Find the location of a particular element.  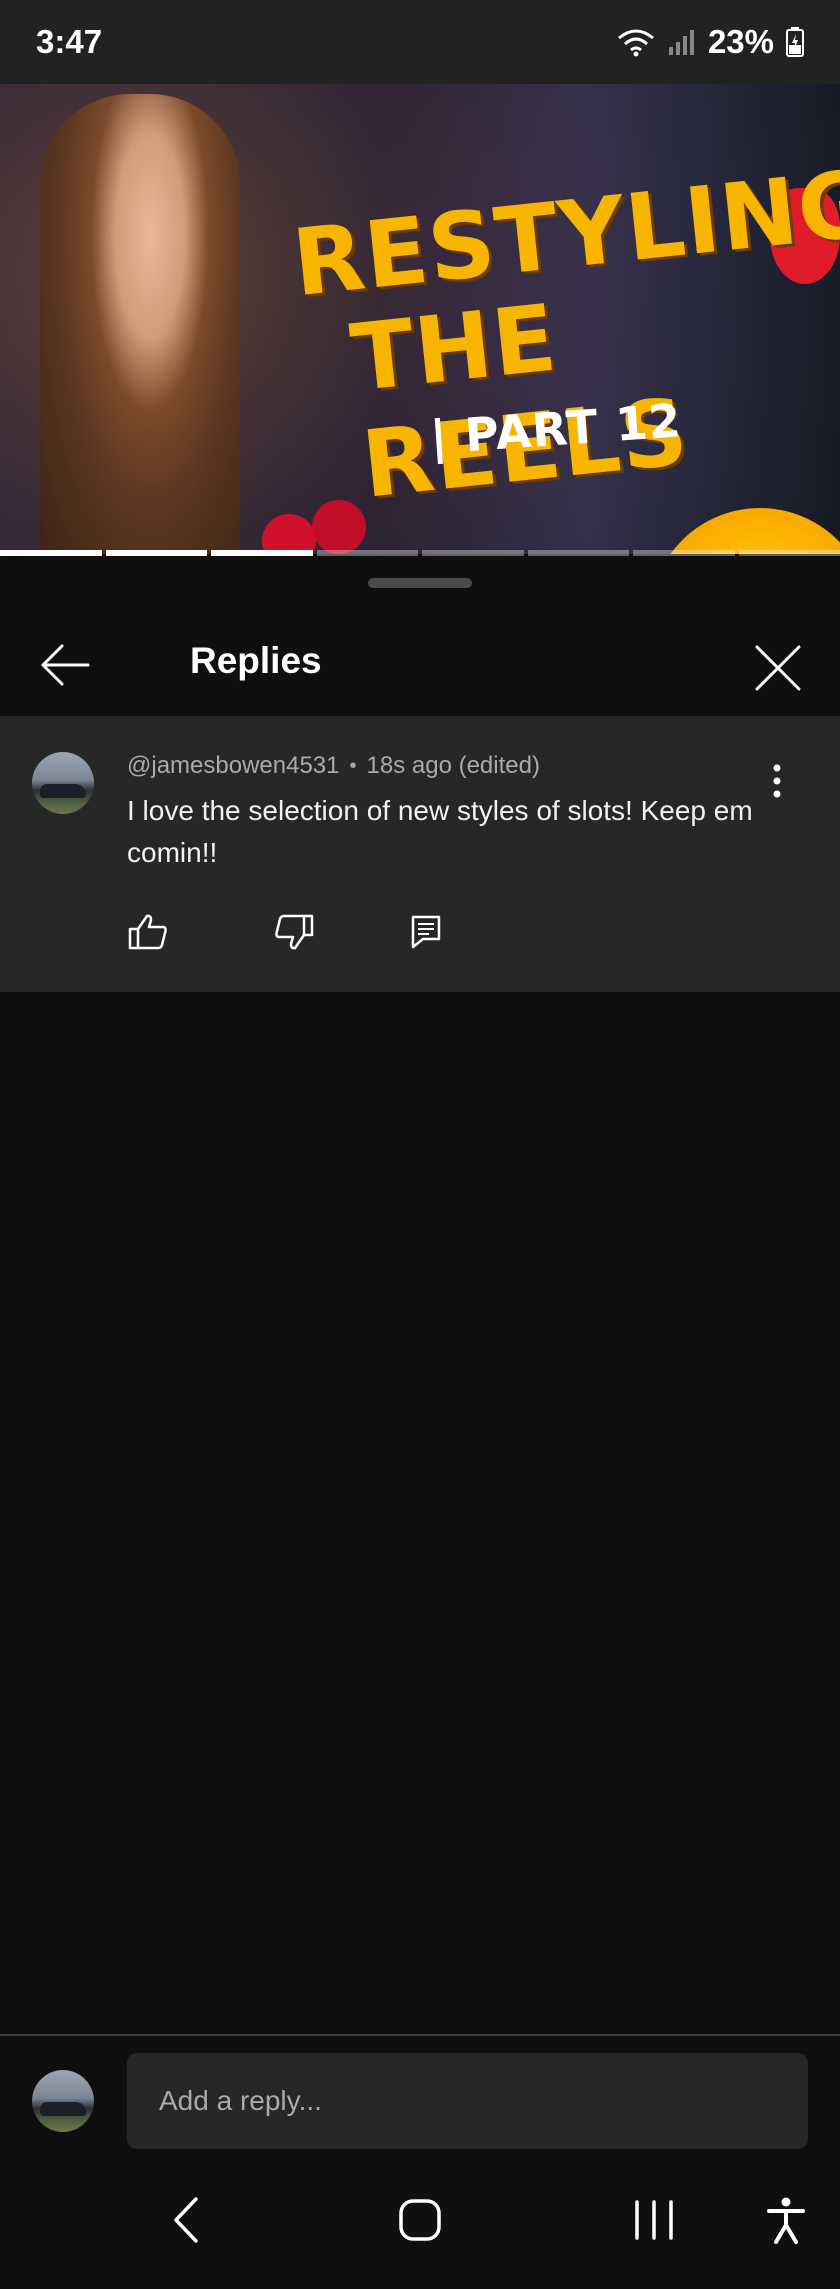

accessibility-icon is located at coordinates (786, 2220).